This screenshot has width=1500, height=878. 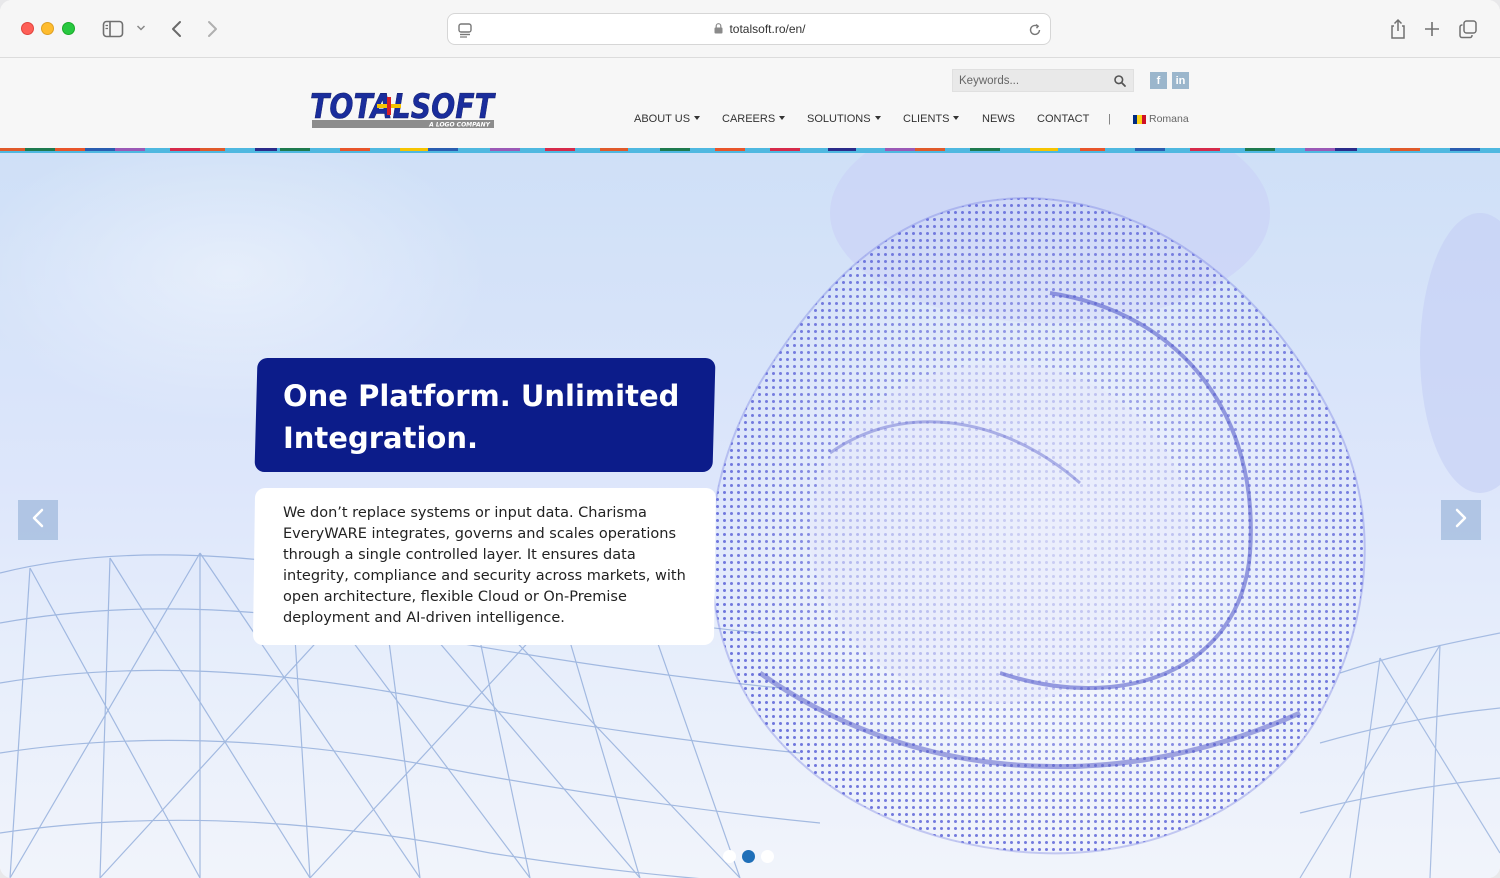 I want to click on totalsoft-logo: TOTALSOFT A LOGO COMPANY, so click(x=403, y=108).